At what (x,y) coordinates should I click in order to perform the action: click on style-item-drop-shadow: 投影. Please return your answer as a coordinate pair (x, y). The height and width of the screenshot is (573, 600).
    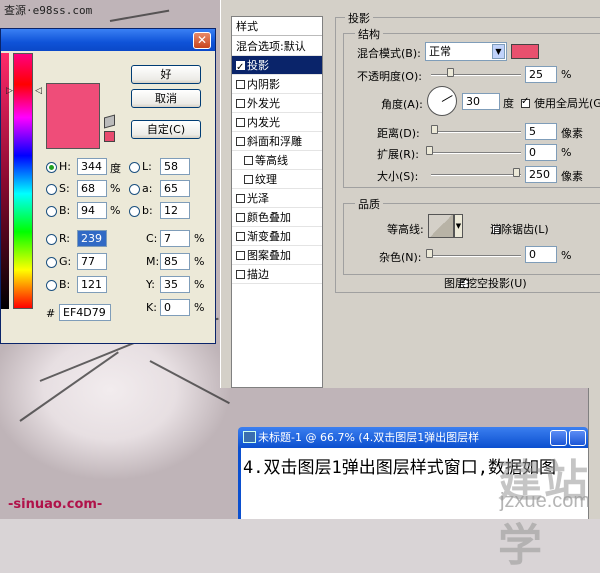
    Looking at the image, I should click on (277, 66).